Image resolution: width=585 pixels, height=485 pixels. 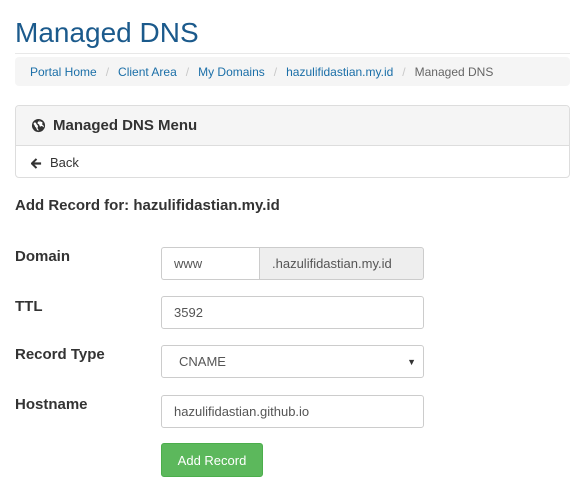 What do you see at coordinates (292, 361) in the screenshot?
I see `record-type-select: CNAME ▼` at bounding box center [292, 361].